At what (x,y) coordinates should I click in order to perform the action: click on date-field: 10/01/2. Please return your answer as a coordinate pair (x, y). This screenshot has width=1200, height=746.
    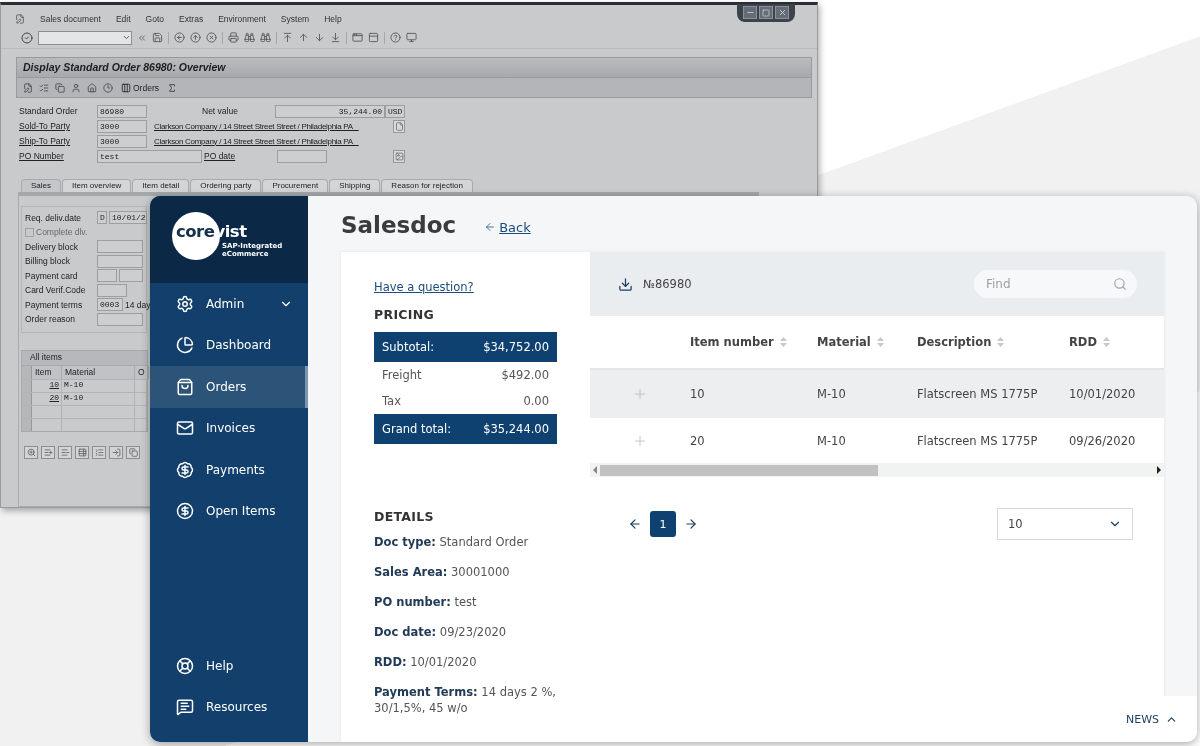
    Looking at the image, I should click on (128, 218).